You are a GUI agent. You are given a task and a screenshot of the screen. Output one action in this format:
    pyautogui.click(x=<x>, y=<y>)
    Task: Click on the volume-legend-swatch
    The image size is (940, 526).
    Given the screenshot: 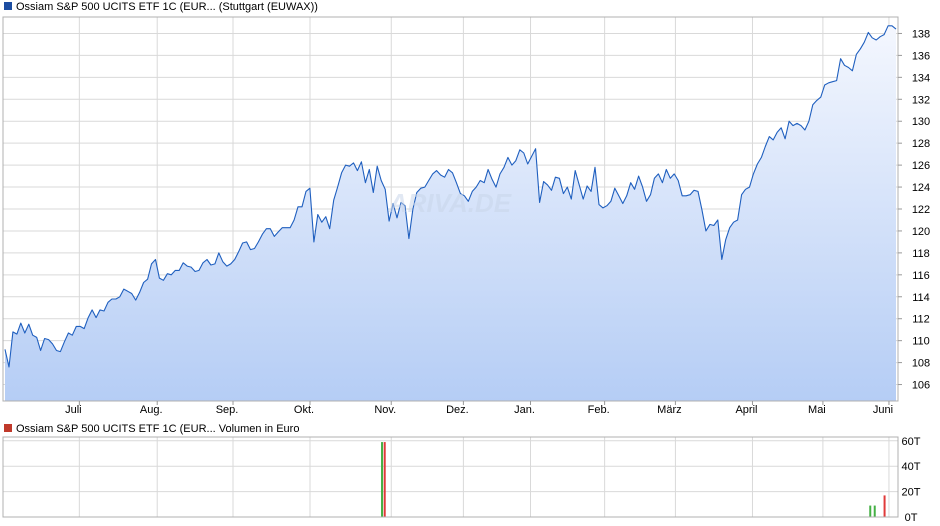 What is the action you would take?
    pyautogui.click(x=8, y=428)
    